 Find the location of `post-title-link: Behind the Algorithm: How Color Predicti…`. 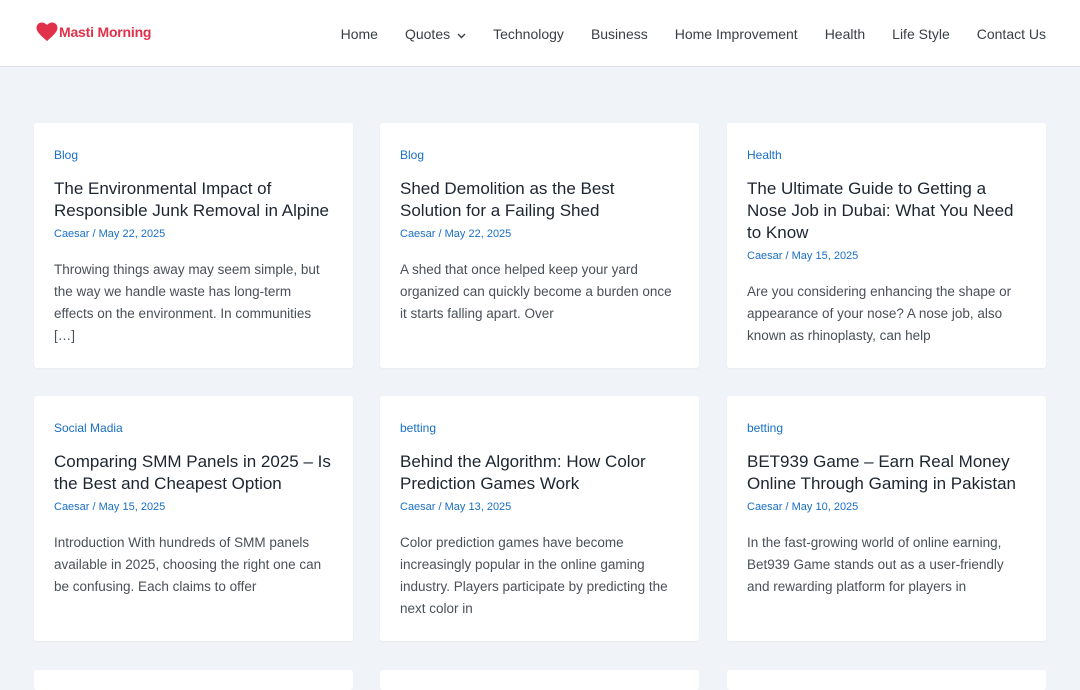

post-title-link: Behind the Algorithm: How Color Predicti… is located at coordinates (539, 473).